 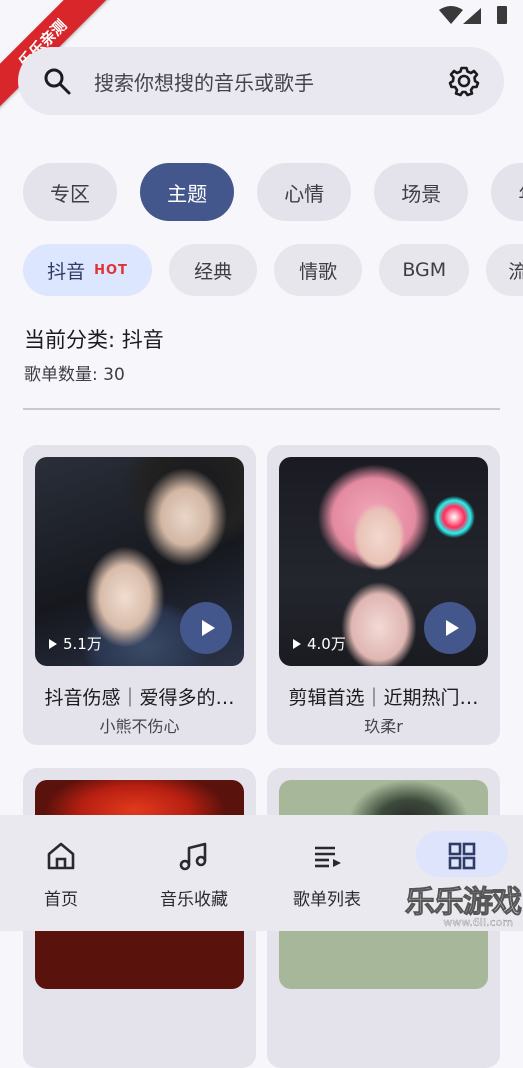 I want to click on battery-icon, so click(x=502, y=15).